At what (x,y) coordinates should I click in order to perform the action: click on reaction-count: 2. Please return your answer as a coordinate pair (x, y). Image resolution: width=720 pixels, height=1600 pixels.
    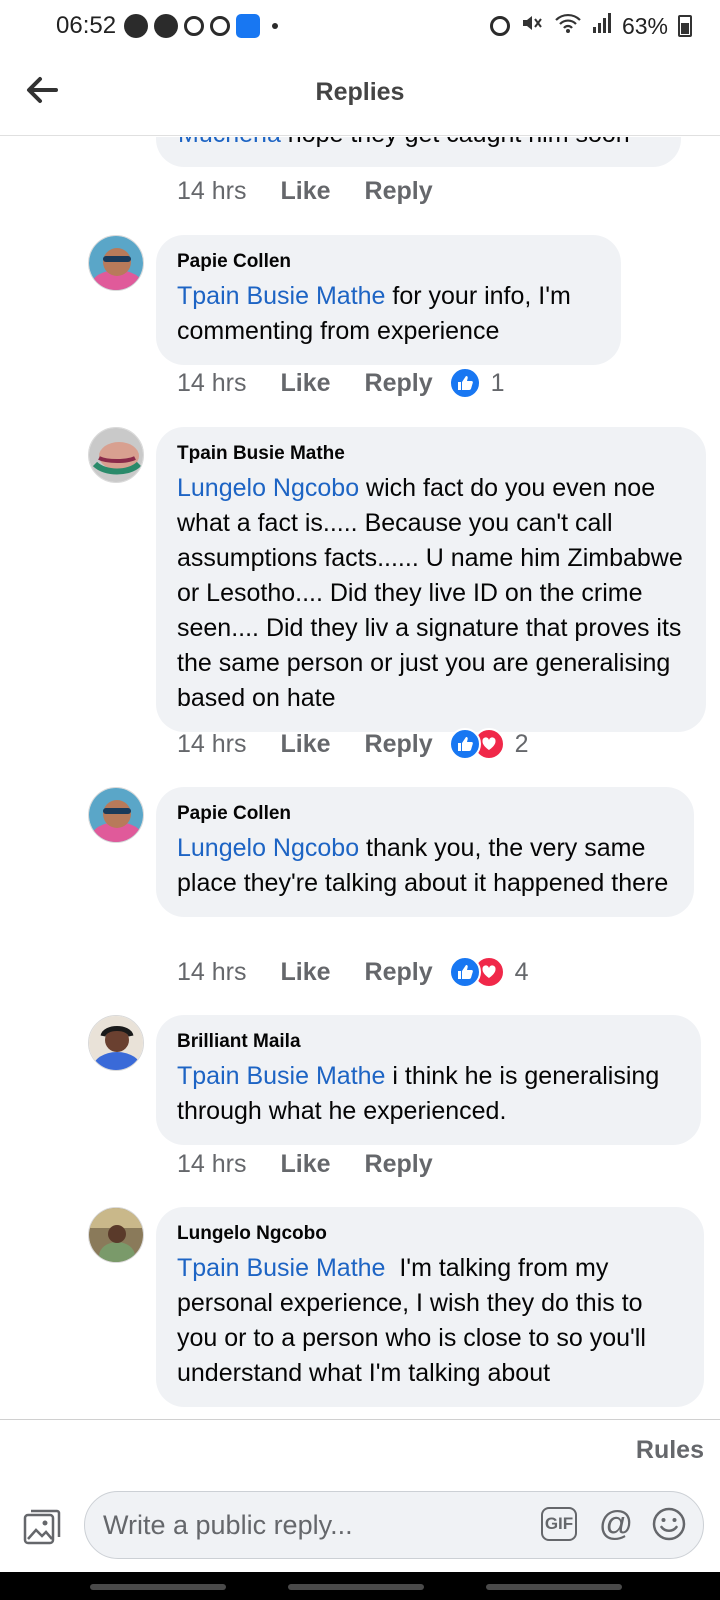
    Looking at the image, I should click on (521, 743).